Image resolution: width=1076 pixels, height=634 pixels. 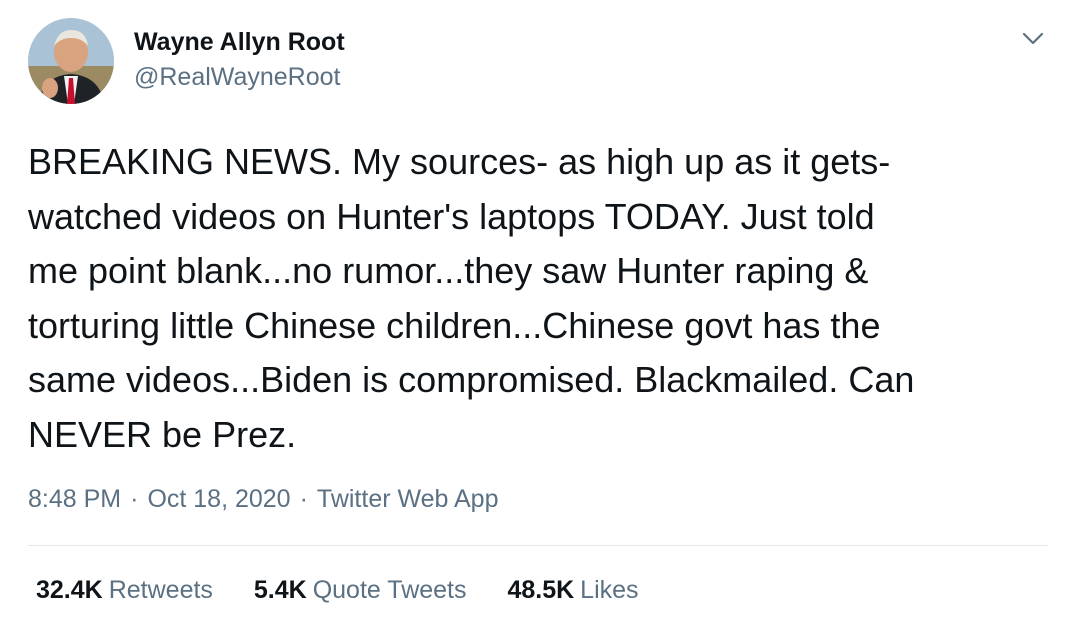 I want to click on divider, so click(x=538, y=545).